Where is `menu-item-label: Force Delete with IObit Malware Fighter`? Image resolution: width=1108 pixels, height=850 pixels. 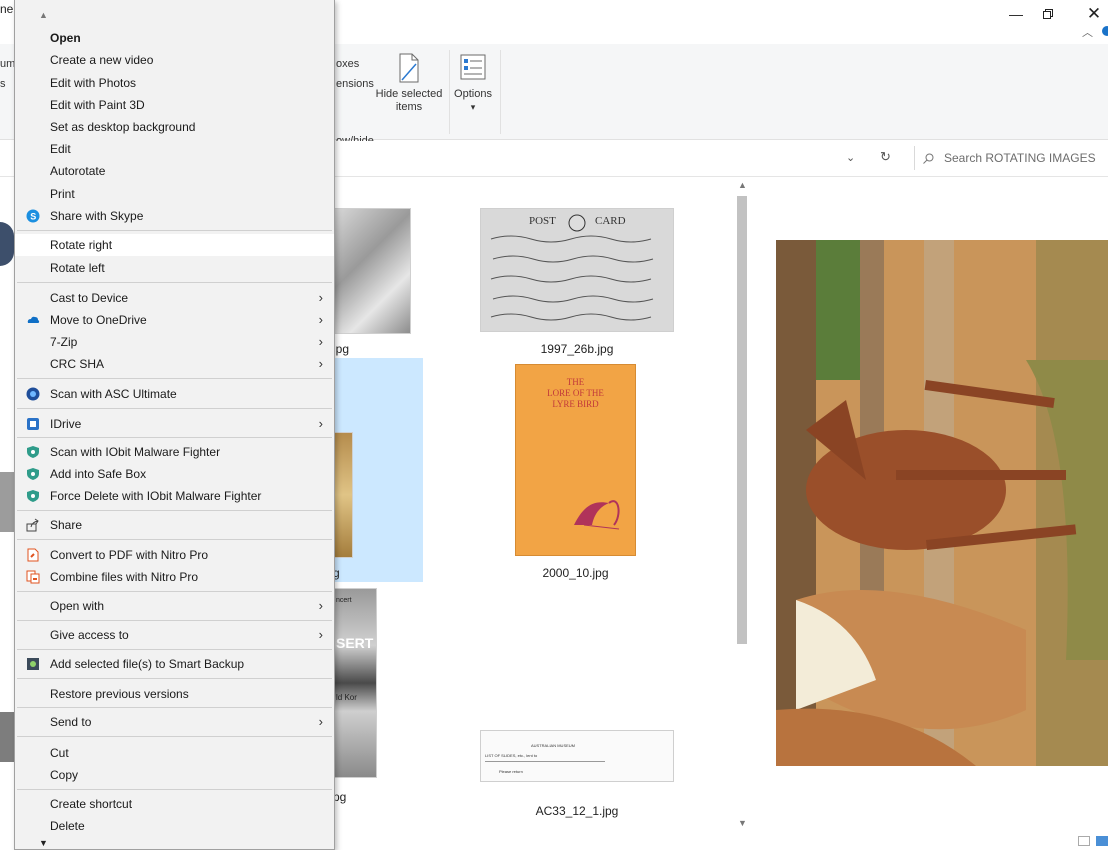 menu-item-label: Force Delete with IObit Malware Fighter is located at coordinates (156, 496).